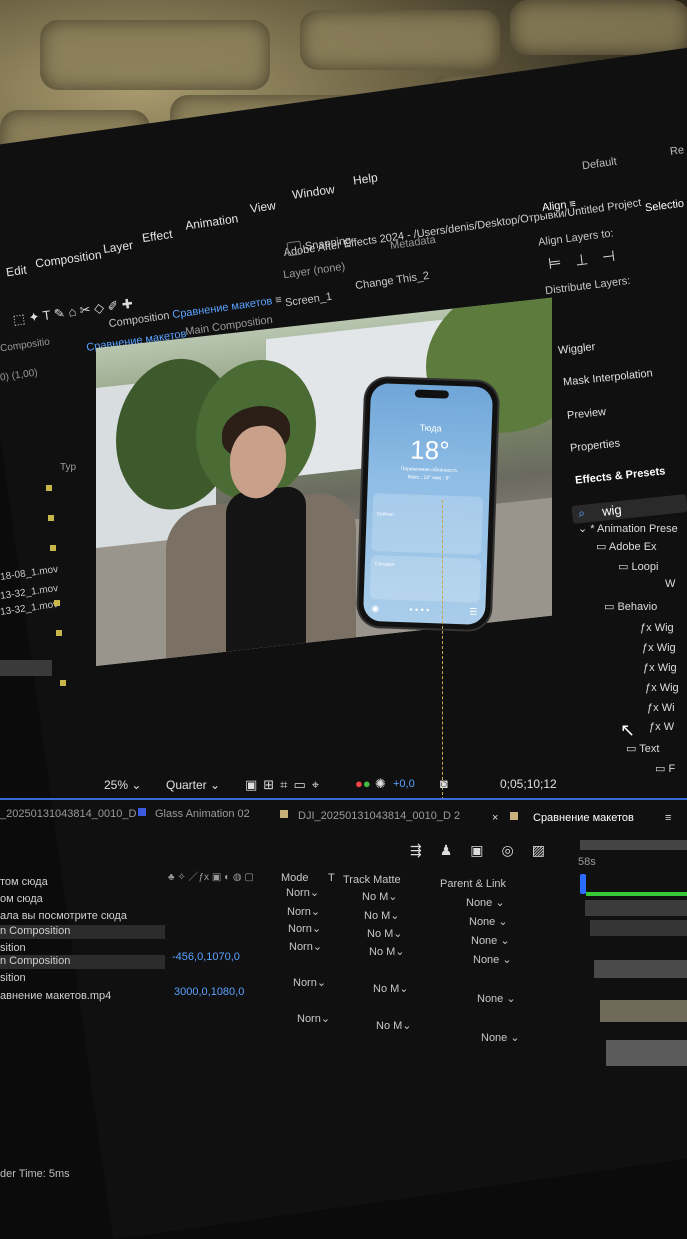 The width and height of the screenshot is (687, 1239). I want to click on tree-item: ƒx Wi, so click(661, 708).